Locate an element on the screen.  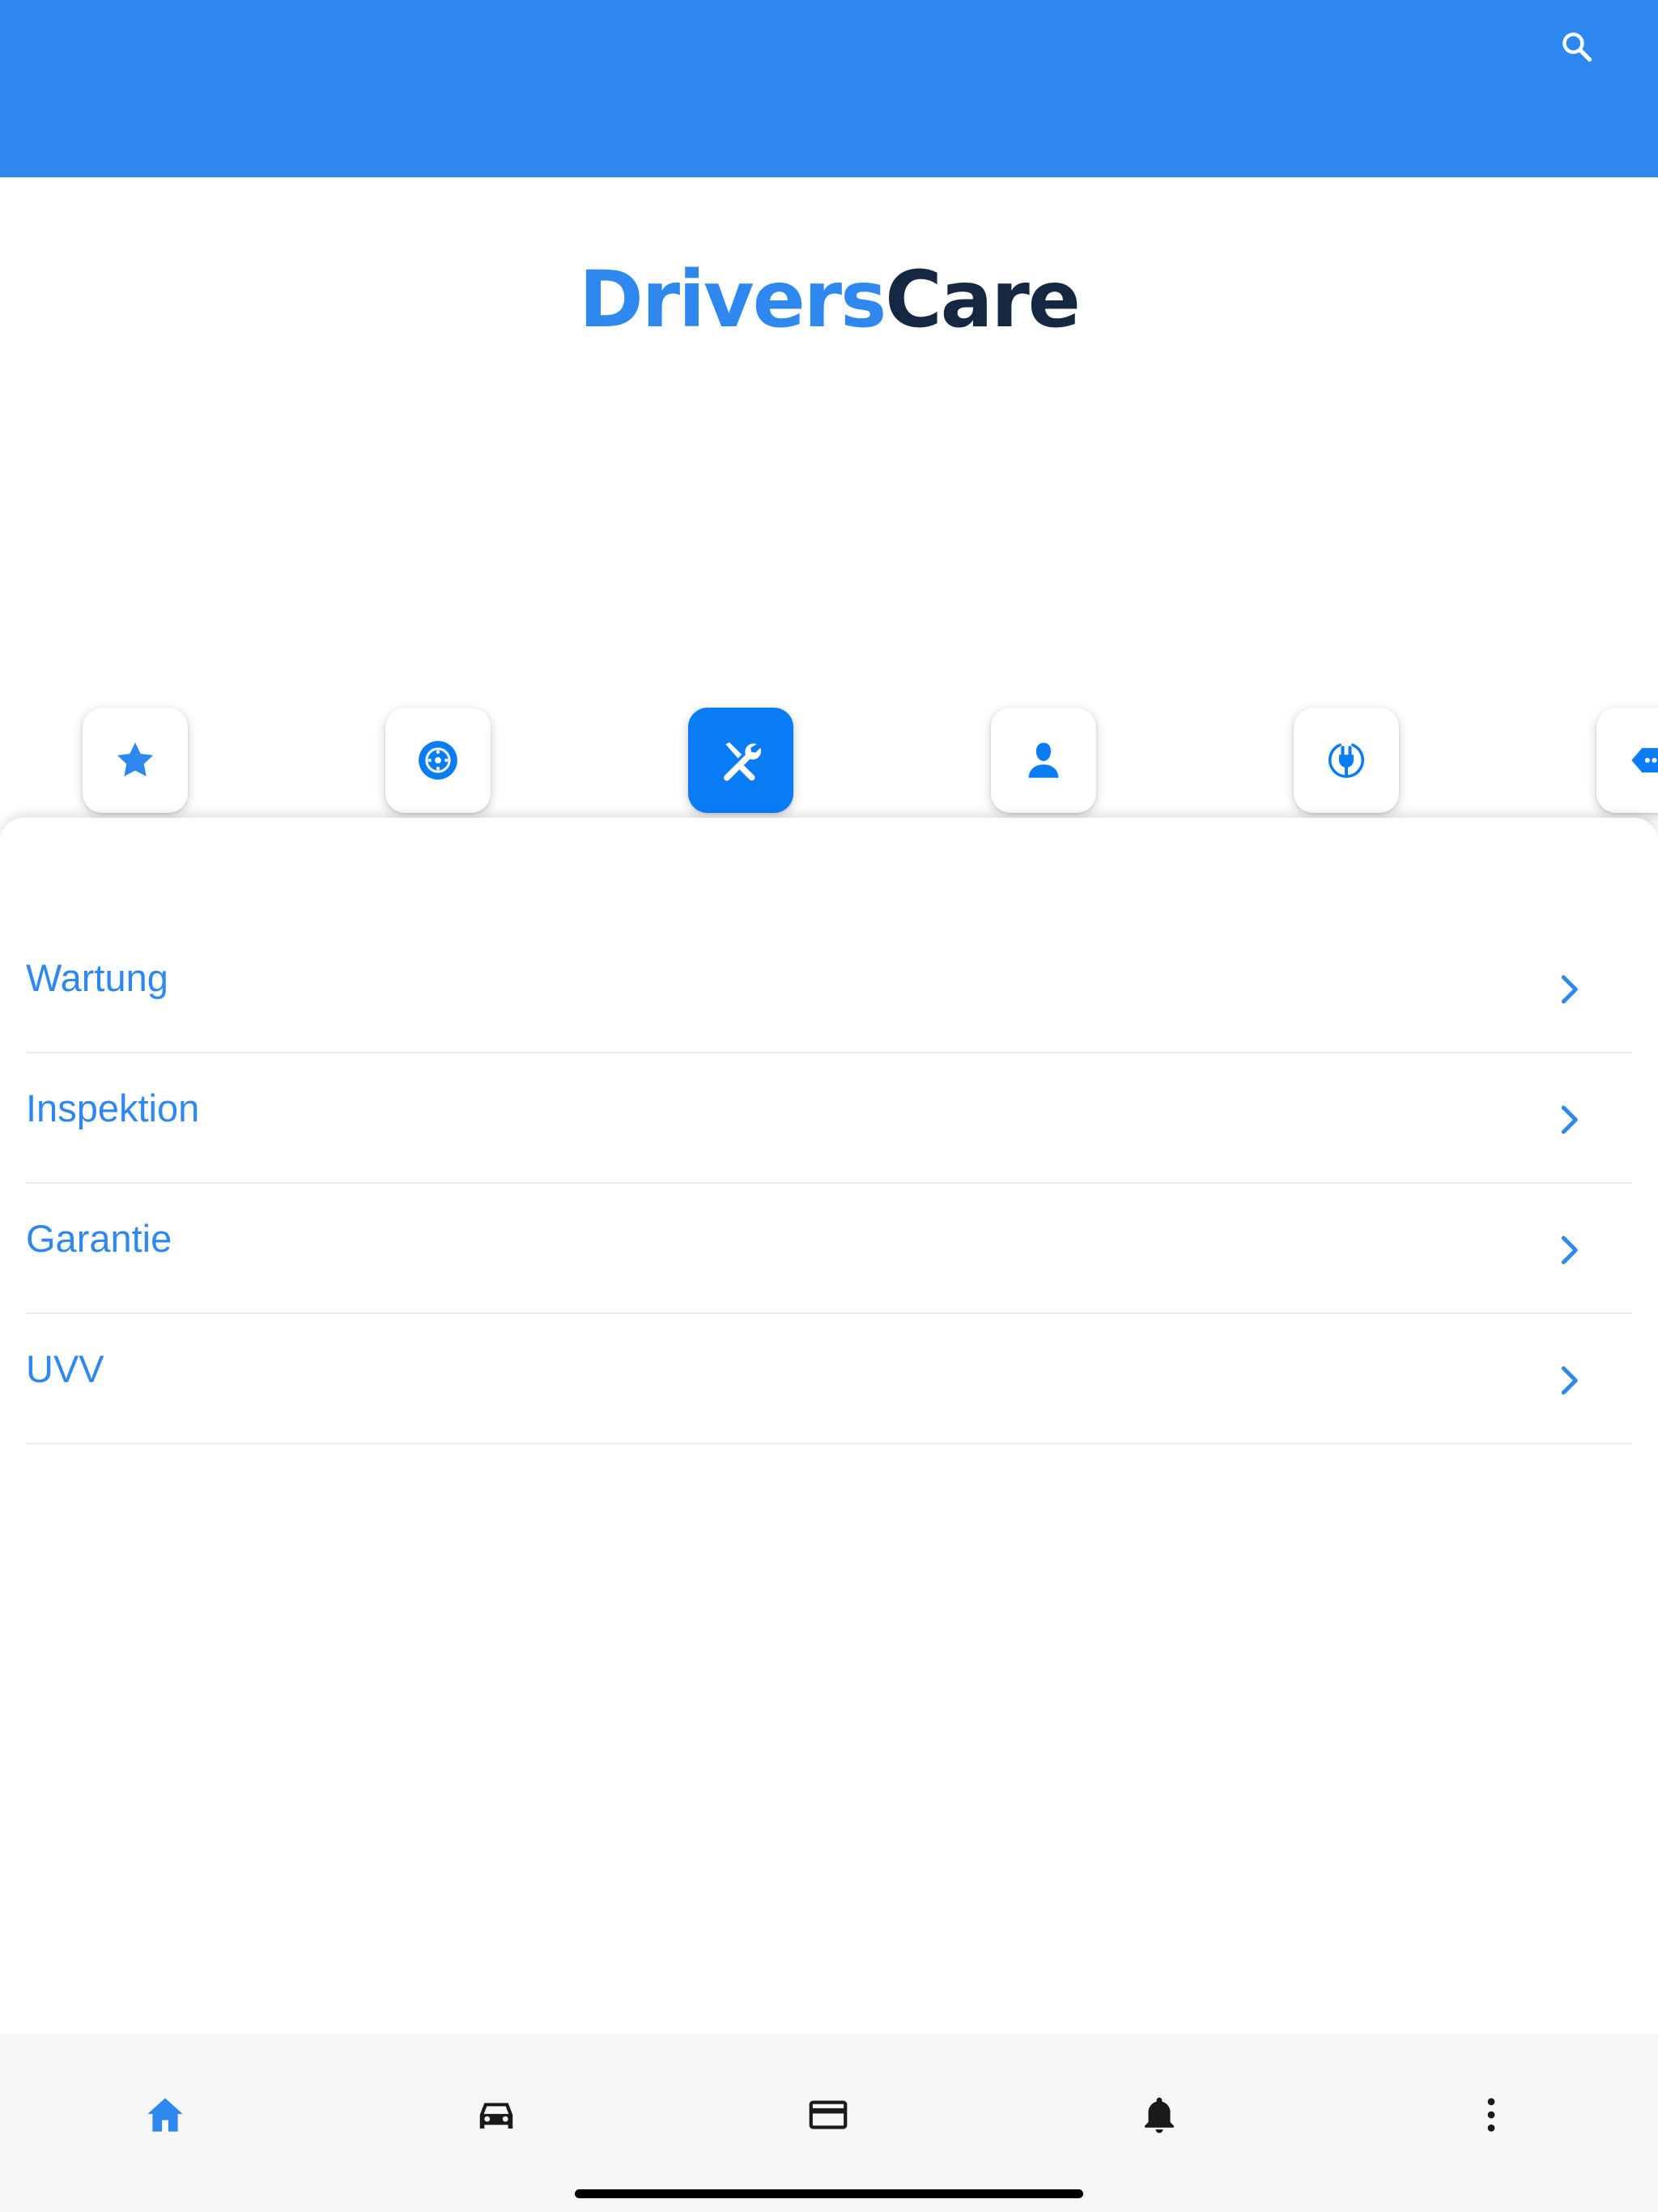
tag-icon is located at coordinates (1644, 760).